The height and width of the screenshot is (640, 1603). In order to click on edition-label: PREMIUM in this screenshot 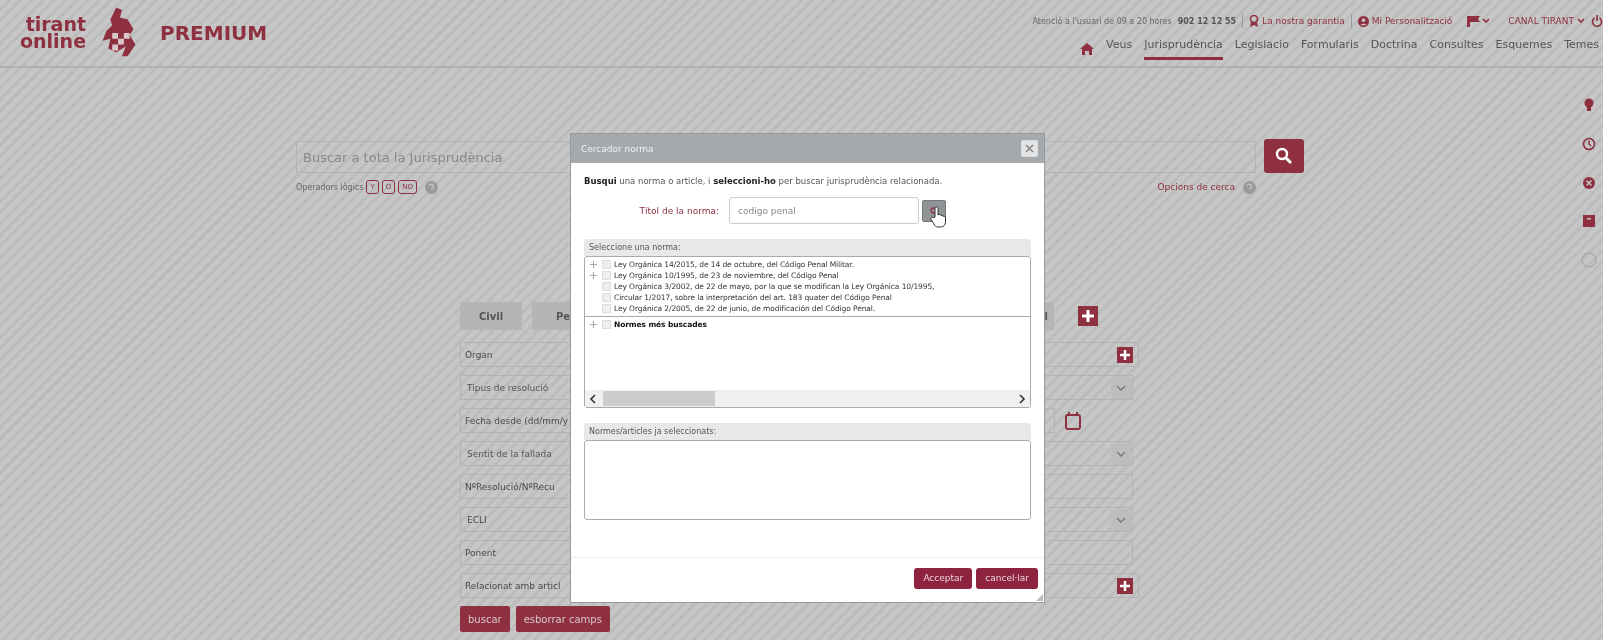, I will do `click(214, 33)`.